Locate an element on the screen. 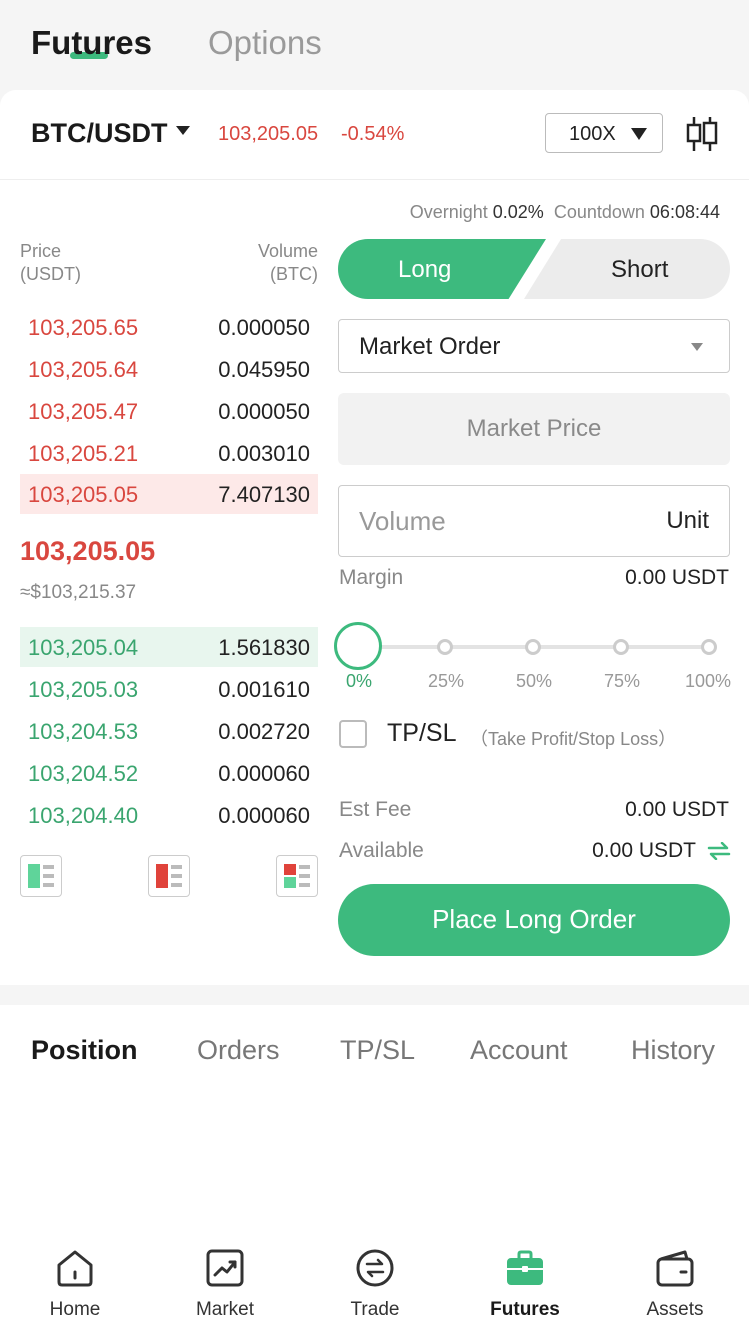 This screenshot has height=1333, width=749. nav-label: Home is located at coordinates (75, 1309).